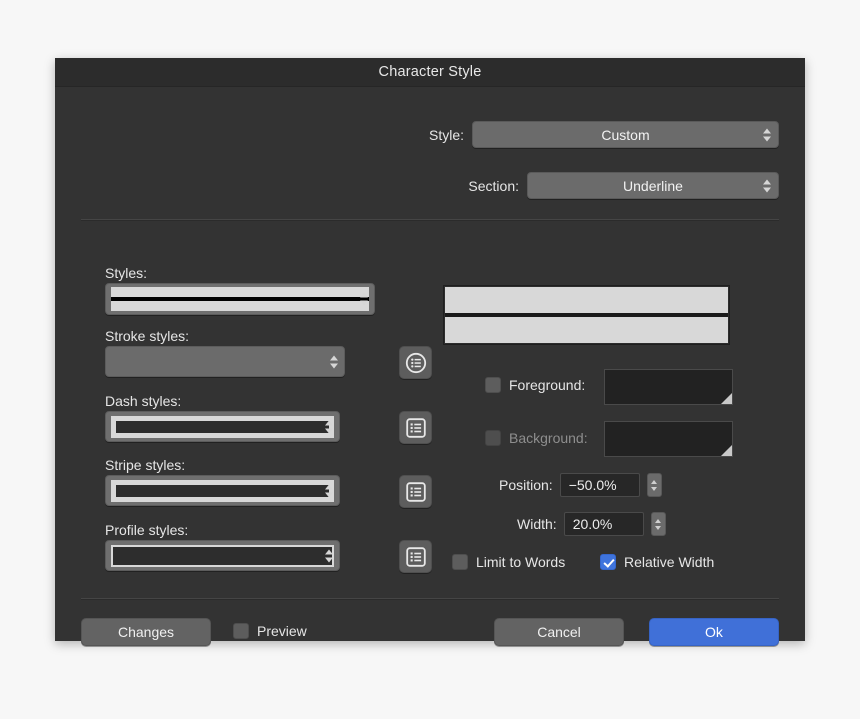 The width and height of the screenshot is (860, 719). I want to click on section-label: Section:, so click(493, 185).